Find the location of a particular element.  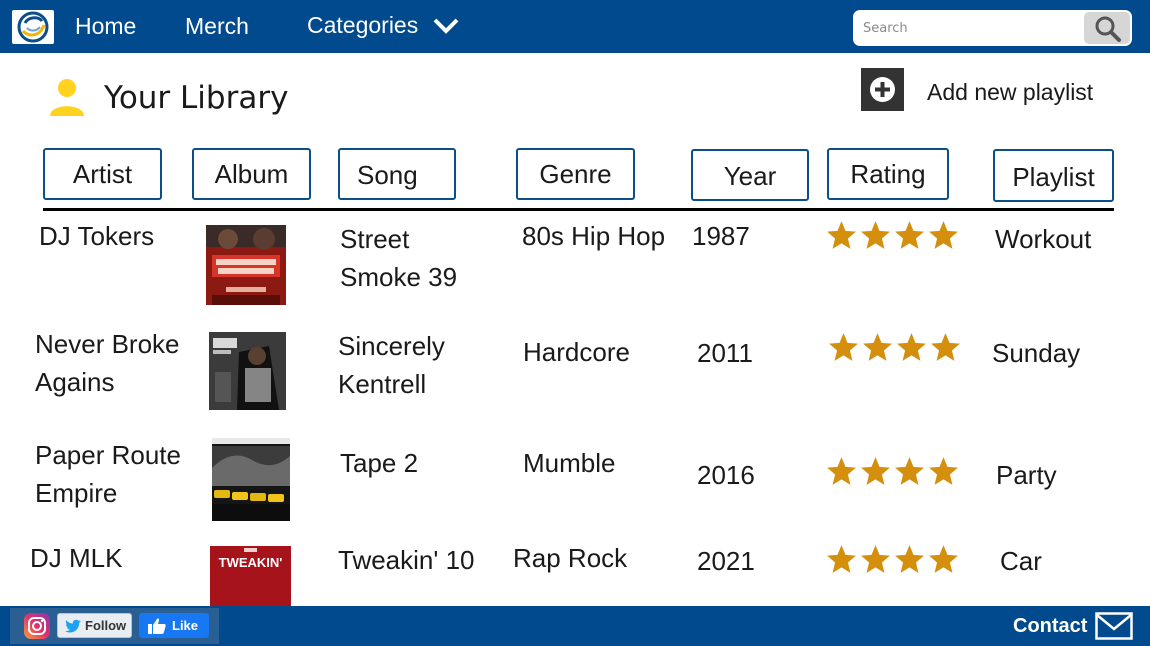

search-icon is located at coordinates (1108, 29).